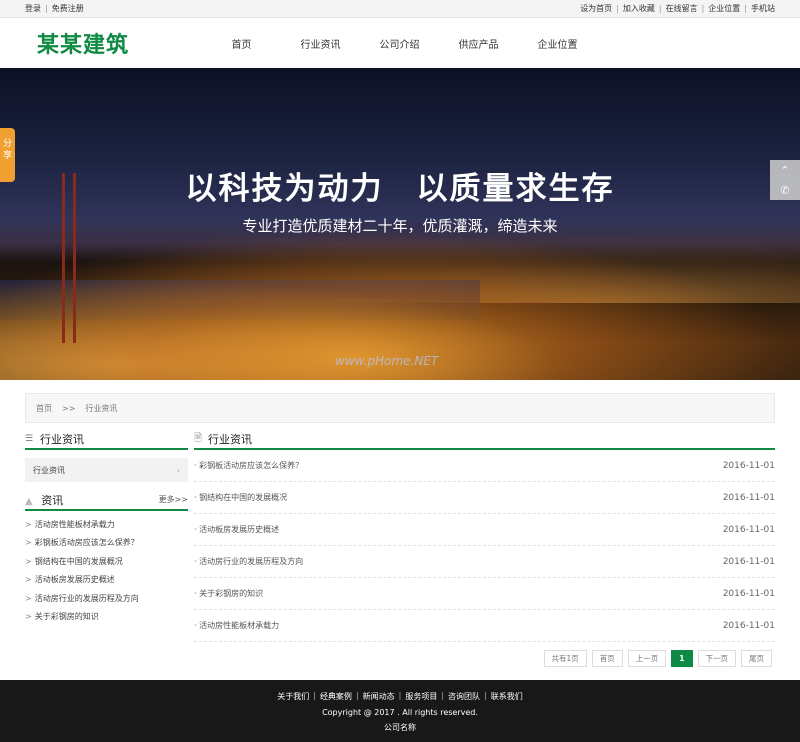 The image size is (800, 742). I want to click on nav-item-home: 首页, so click(241, 43).